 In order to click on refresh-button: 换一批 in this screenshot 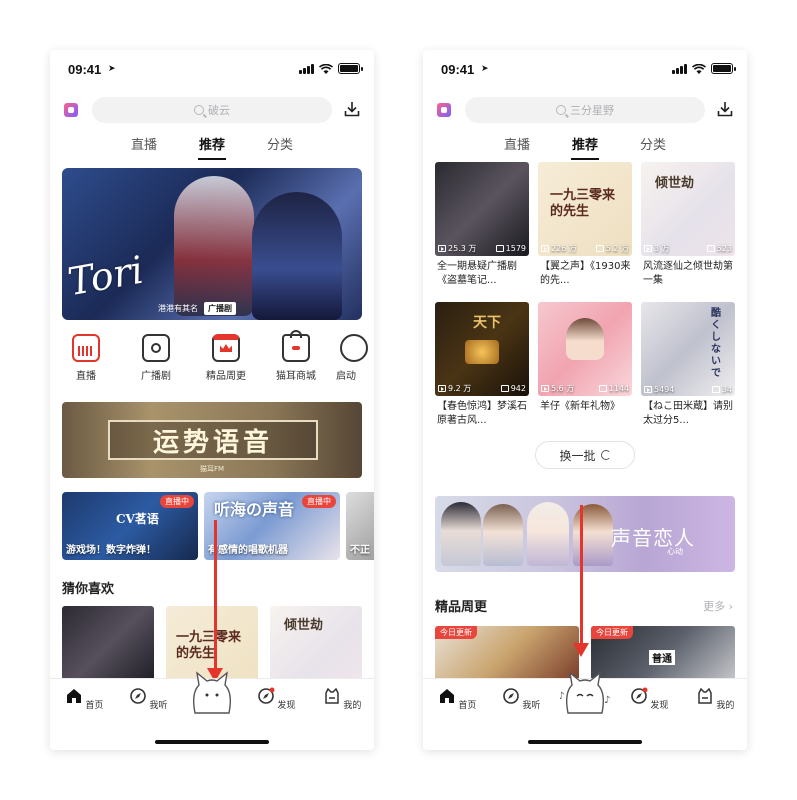, I will do `click(585, 455)`.